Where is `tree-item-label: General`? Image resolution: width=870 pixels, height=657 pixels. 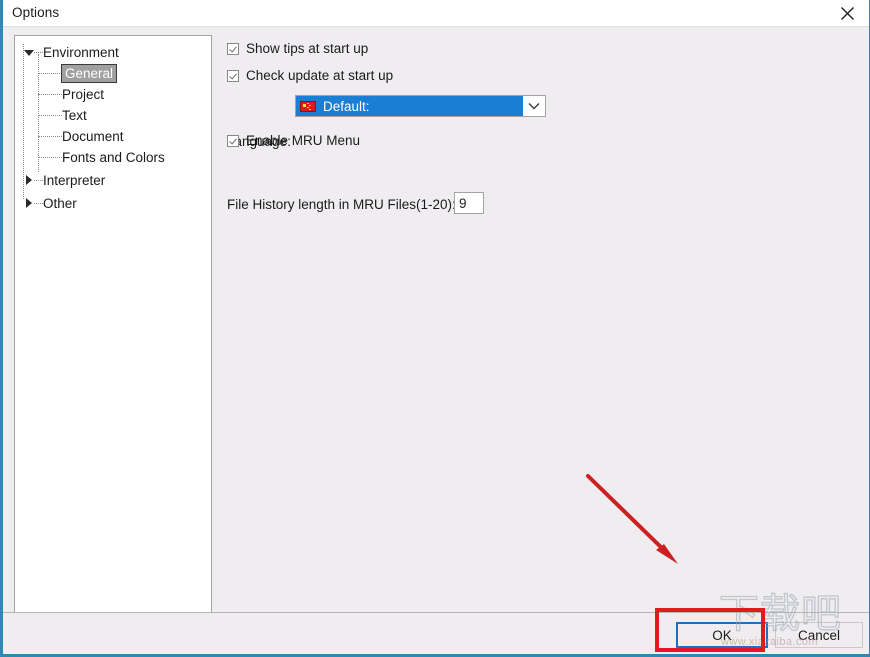
tree-item-label: General is located at coordinates (89, 73).